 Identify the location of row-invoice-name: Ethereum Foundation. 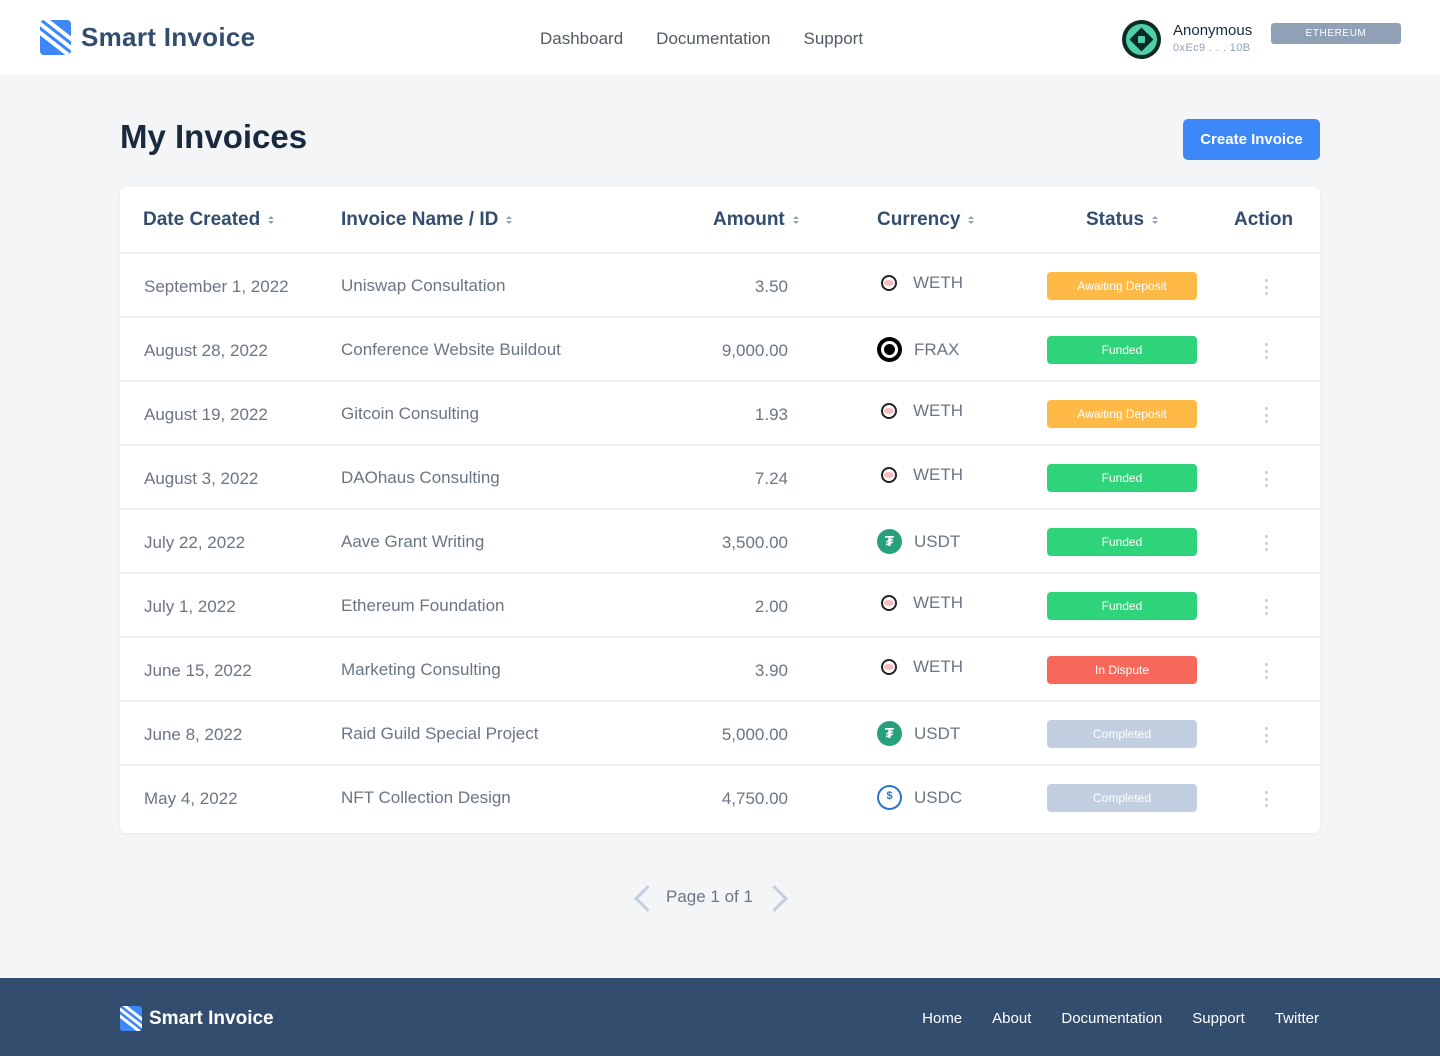
(423, 606).